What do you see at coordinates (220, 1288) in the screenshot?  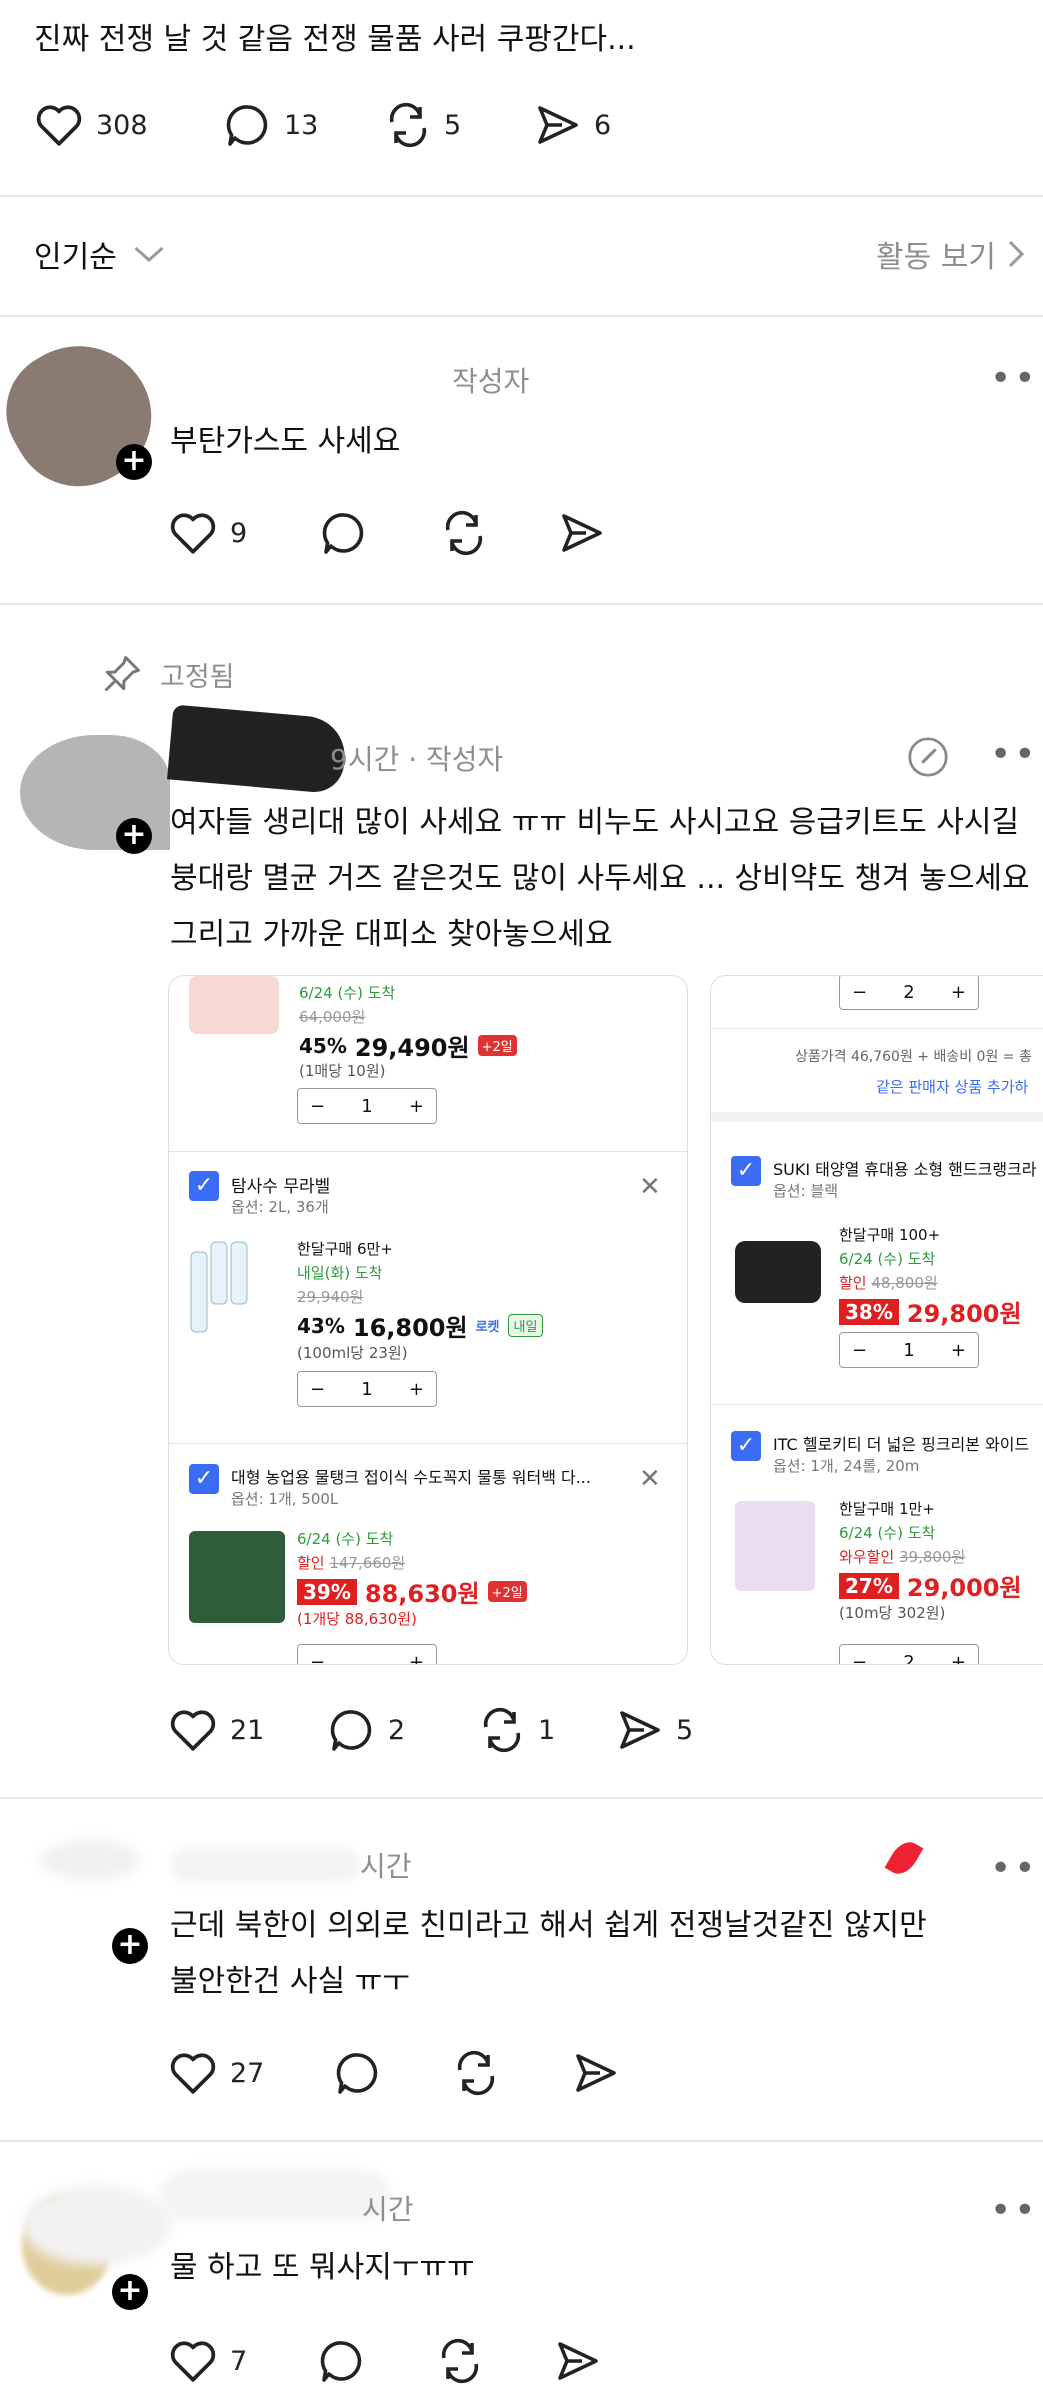 I see `product-image-water` at bounding box center [220, 1288].